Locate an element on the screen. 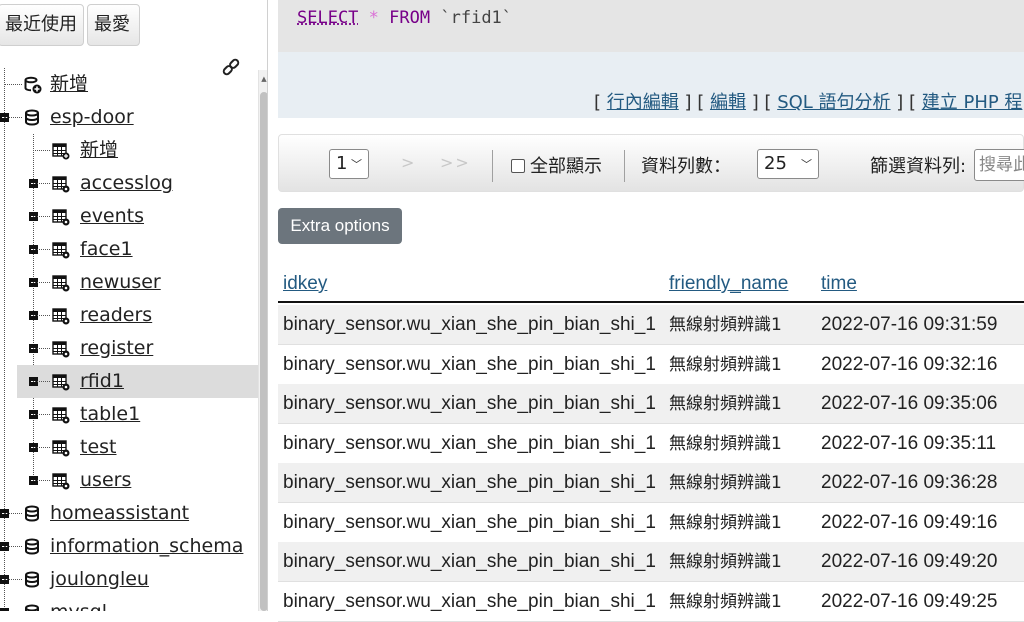  tree-item-information_schema: information_schema is located at coordinates (129, 546).